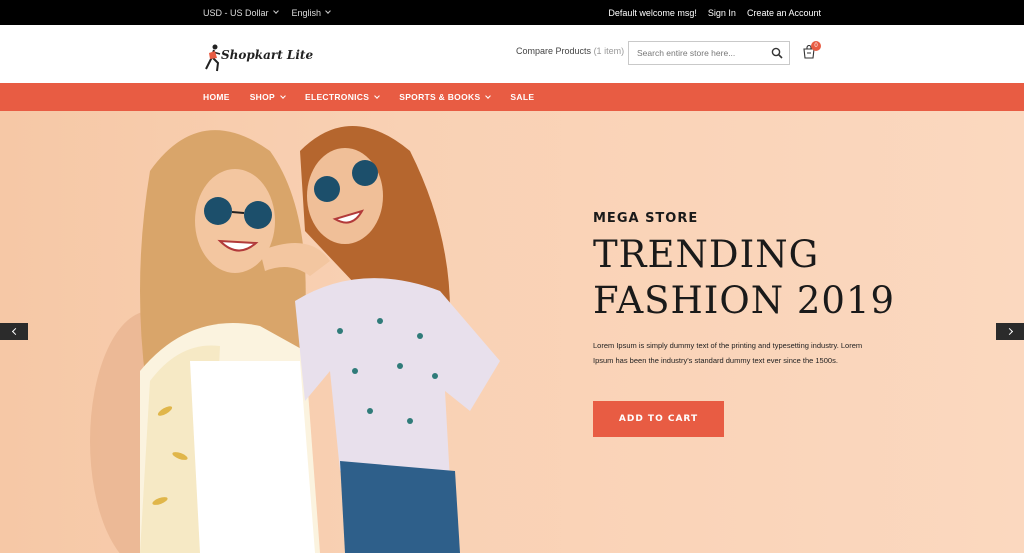 The height and width of the screenshot is (553, 1024). I want to click on hero-headline: TRENDING FASHION 2019, so click(744, 278).